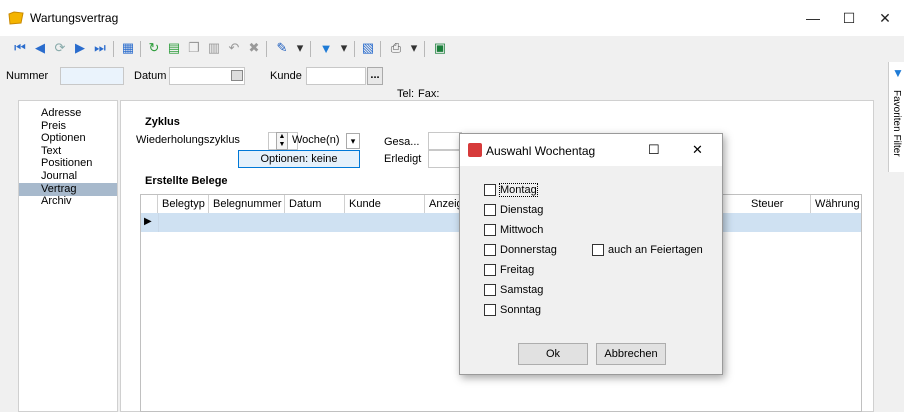  I want to click on column-header: Datum, so click(315, 204).